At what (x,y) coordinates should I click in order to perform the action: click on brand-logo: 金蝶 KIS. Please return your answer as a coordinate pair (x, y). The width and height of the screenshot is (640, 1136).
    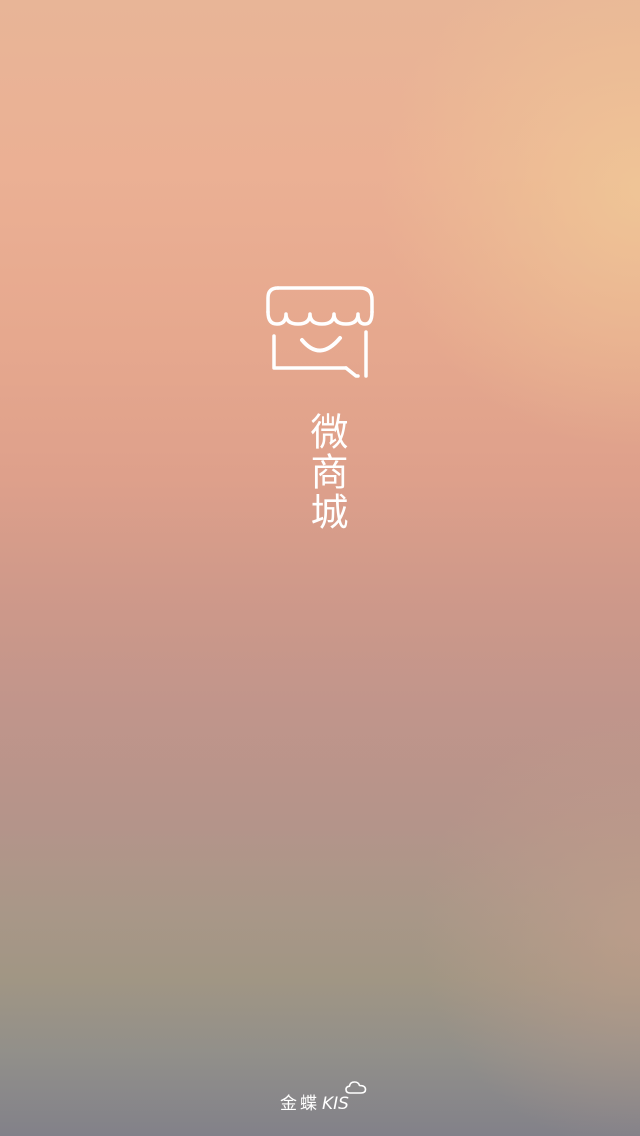
    Looking at the image, I should click on (325, 1096).